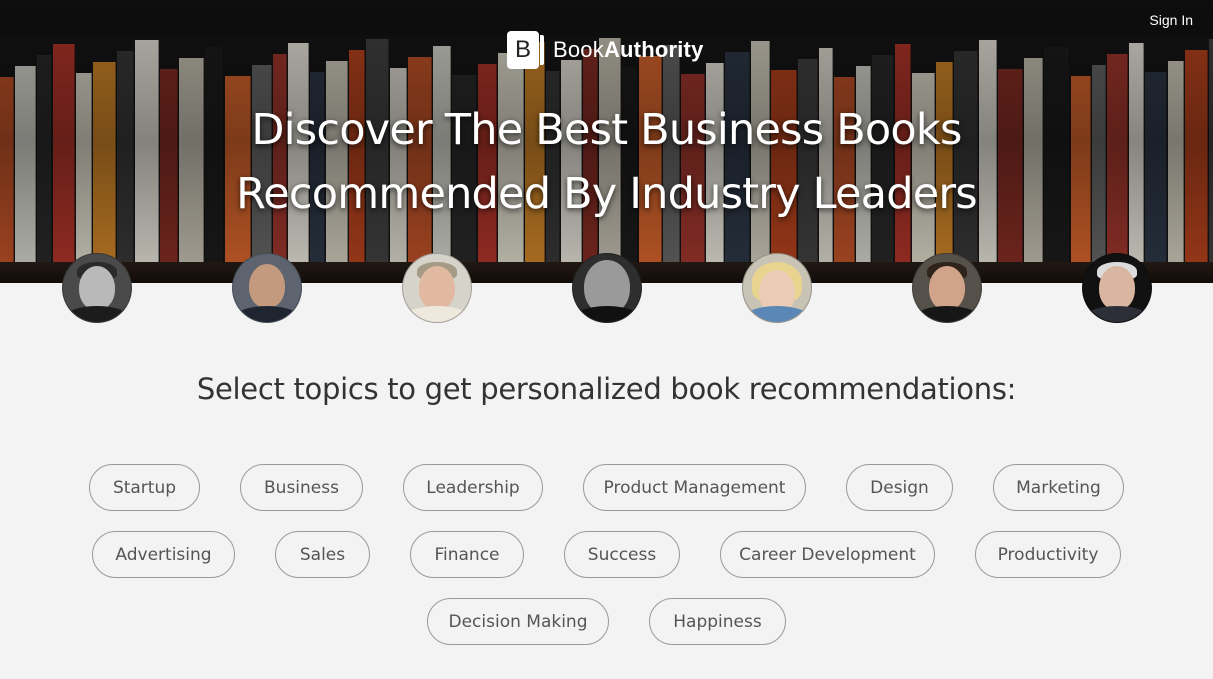 This screenshot has height=679, width=1213. I want to click on sign-in-link: Sign In, so click(1171, 20).